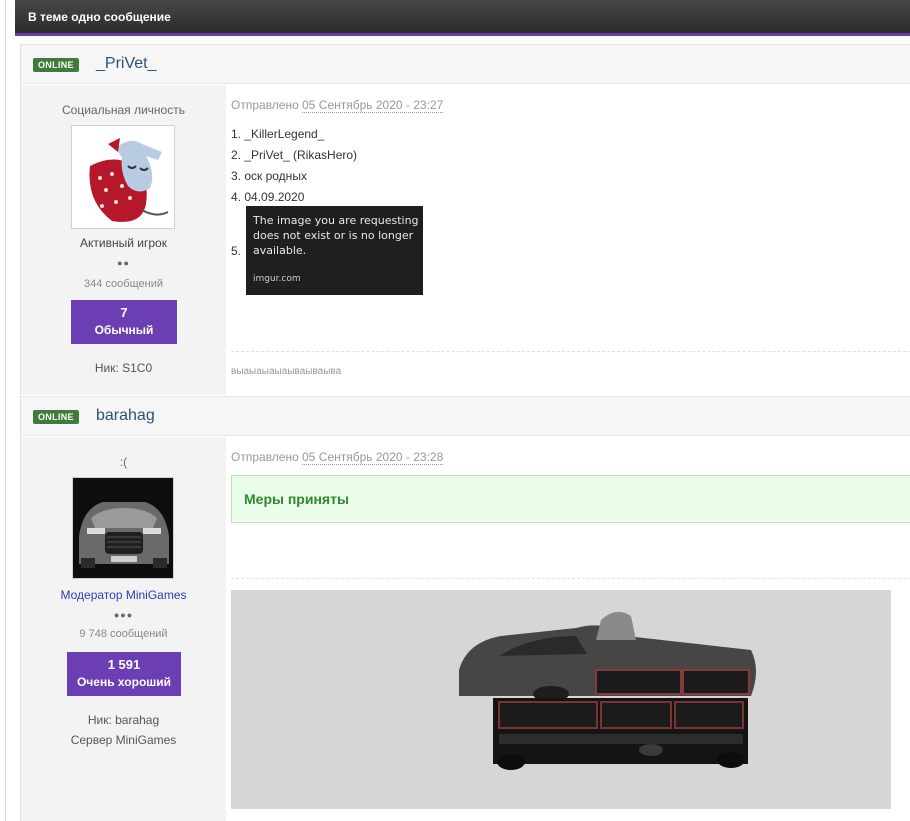  I want to click on post-line-3: 3. оск родных, so click(269, 176).